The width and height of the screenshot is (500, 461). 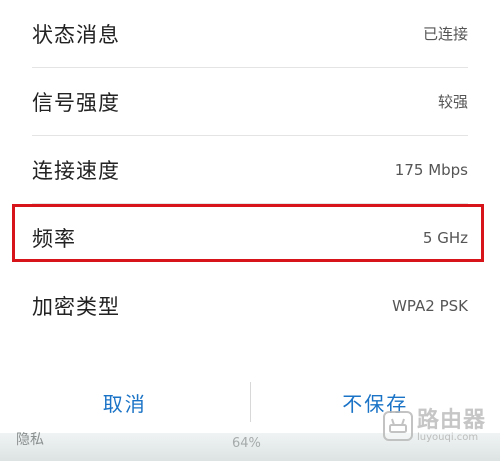 I want to click on signal-strength-row: 信号强度 较强, so click(x=250, y=102).